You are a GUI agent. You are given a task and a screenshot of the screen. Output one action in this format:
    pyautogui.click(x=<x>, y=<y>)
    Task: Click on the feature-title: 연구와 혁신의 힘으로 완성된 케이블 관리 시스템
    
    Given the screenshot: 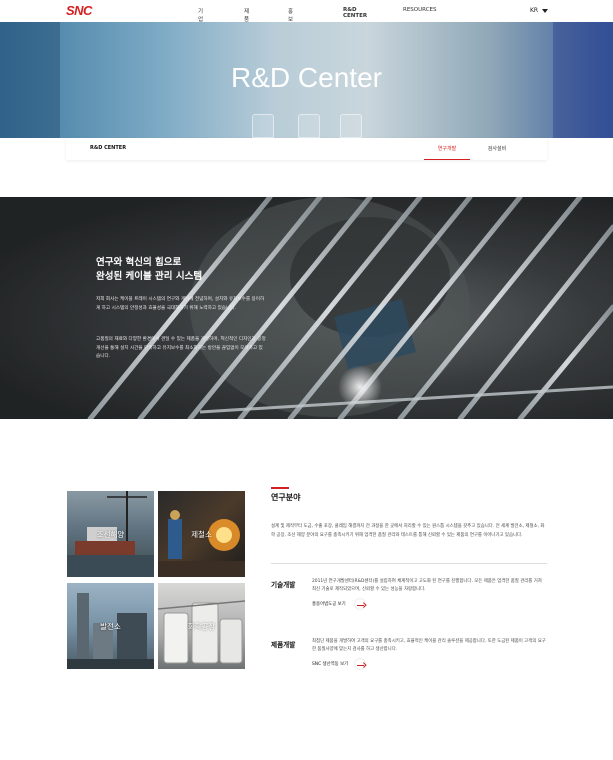 What is the action you would take?
    pyautogui.click(x=149, y=270)
    